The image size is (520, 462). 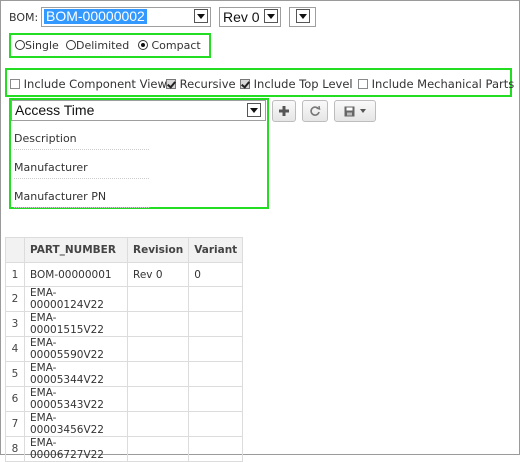 What do you see at coordinates (241, 17) in the screenshot?
I see `revision-value: Rev 0` at bounding box center [241, 17].